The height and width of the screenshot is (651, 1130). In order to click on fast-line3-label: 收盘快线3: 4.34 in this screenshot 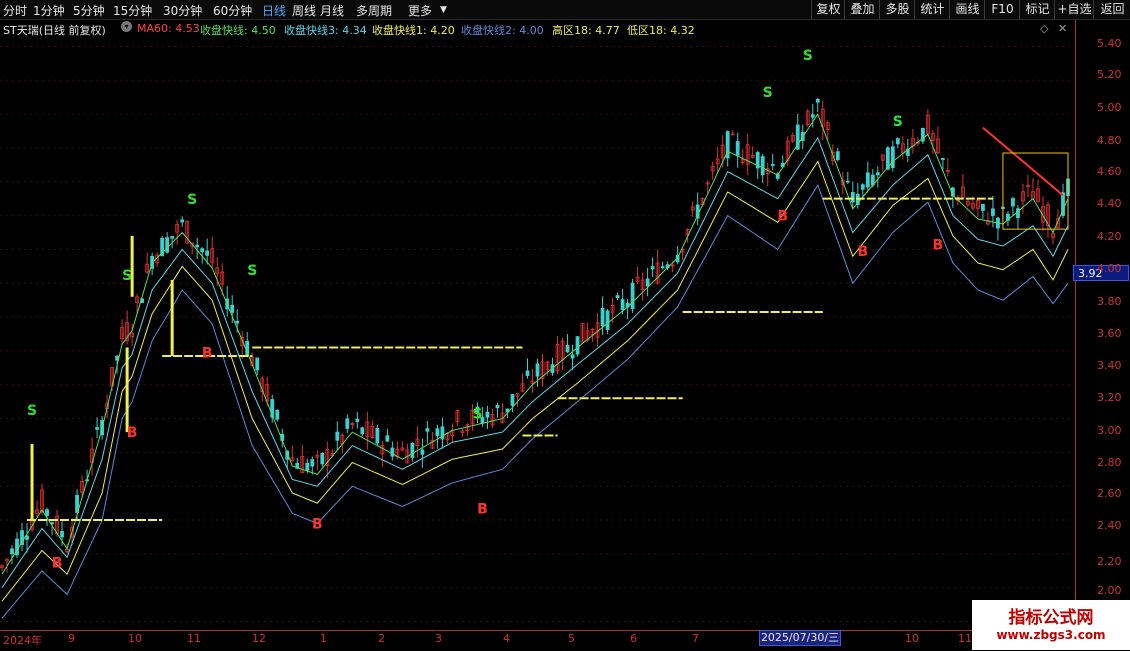, I will do `click(325, 30)`.